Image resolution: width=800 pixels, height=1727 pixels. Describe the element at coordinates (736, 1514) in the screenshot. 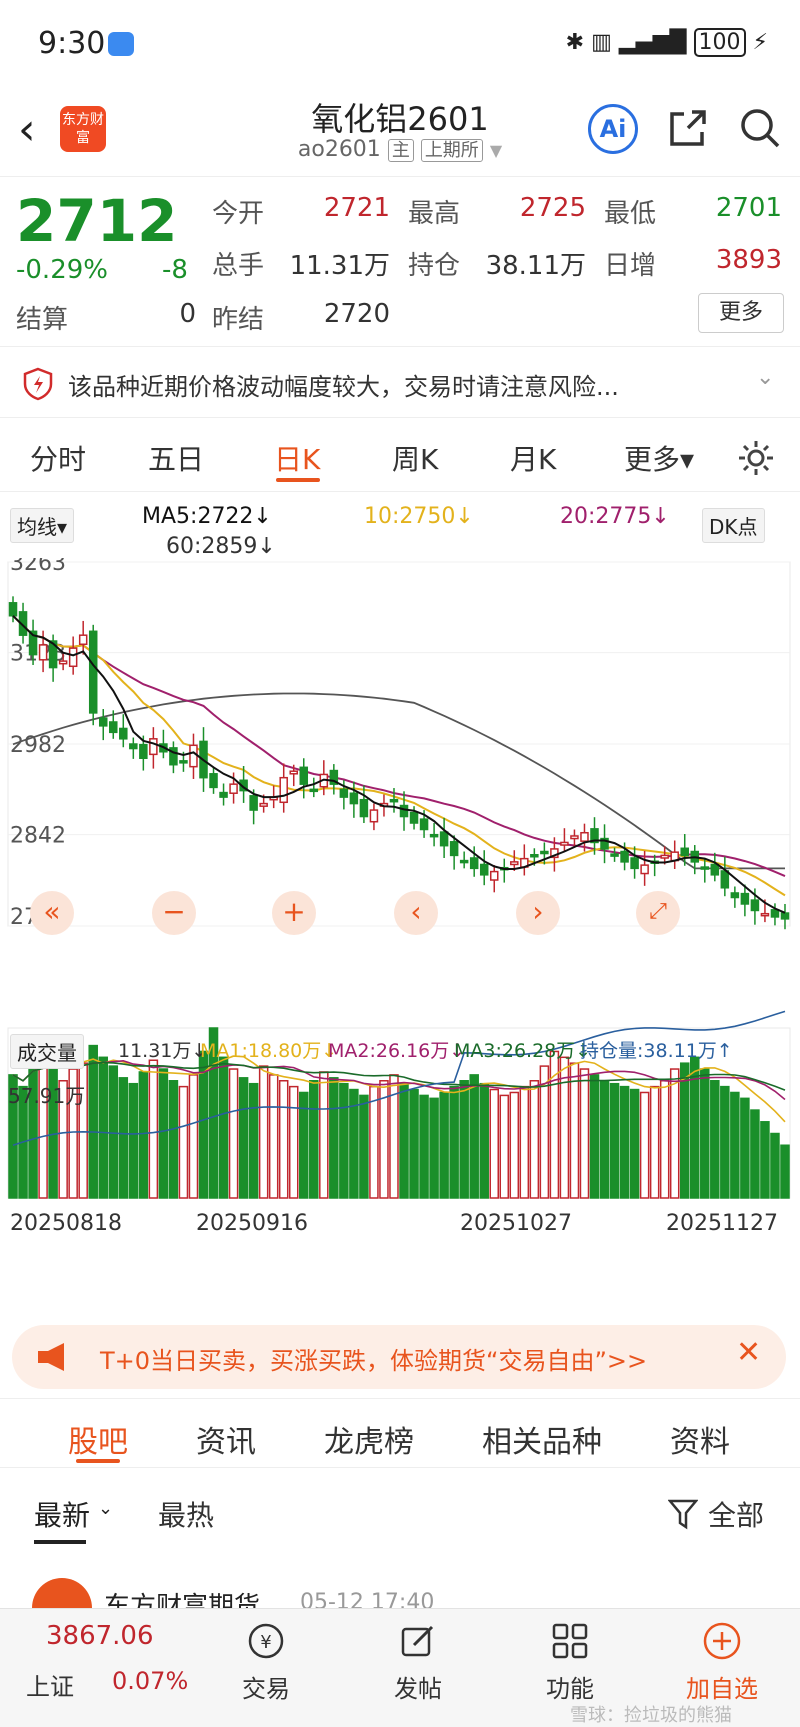

I see `filter-all: 全部` at that location.